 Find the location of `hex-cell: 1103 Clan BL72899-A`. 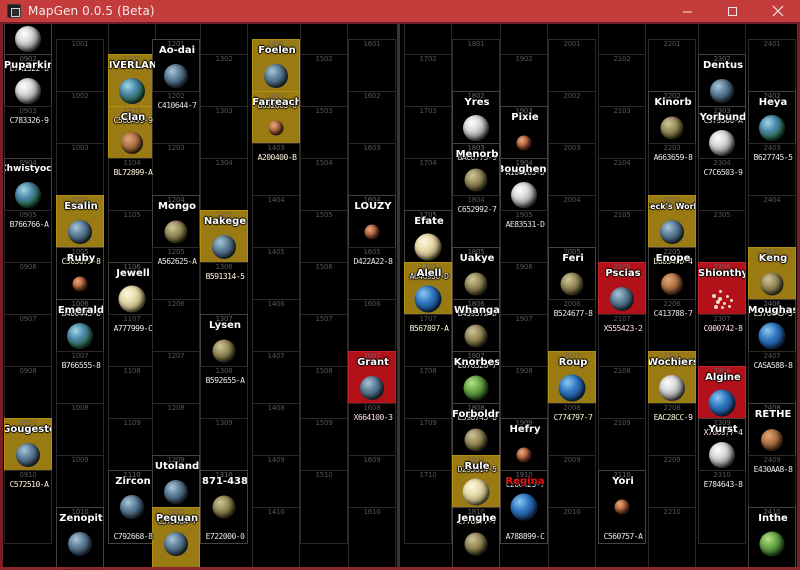

hex-cell: 1103 Clan BL72899-A is located at coordinates (132, 143).